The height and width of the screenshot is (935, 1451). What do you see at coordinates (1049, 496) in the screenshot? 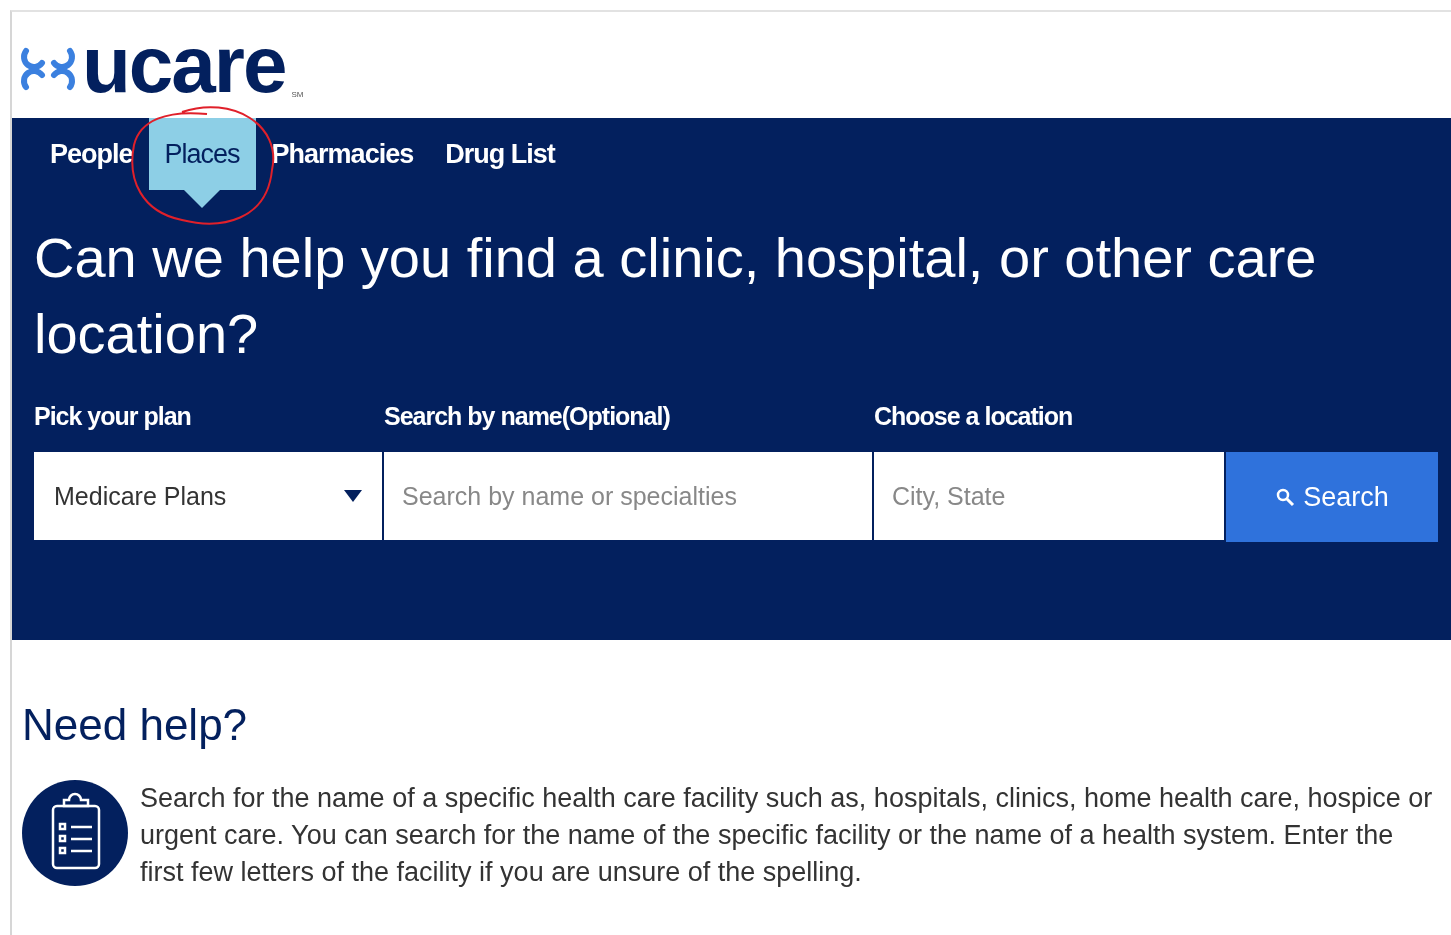
I see `location-field: City, State` at bounding box center [1049, 496].